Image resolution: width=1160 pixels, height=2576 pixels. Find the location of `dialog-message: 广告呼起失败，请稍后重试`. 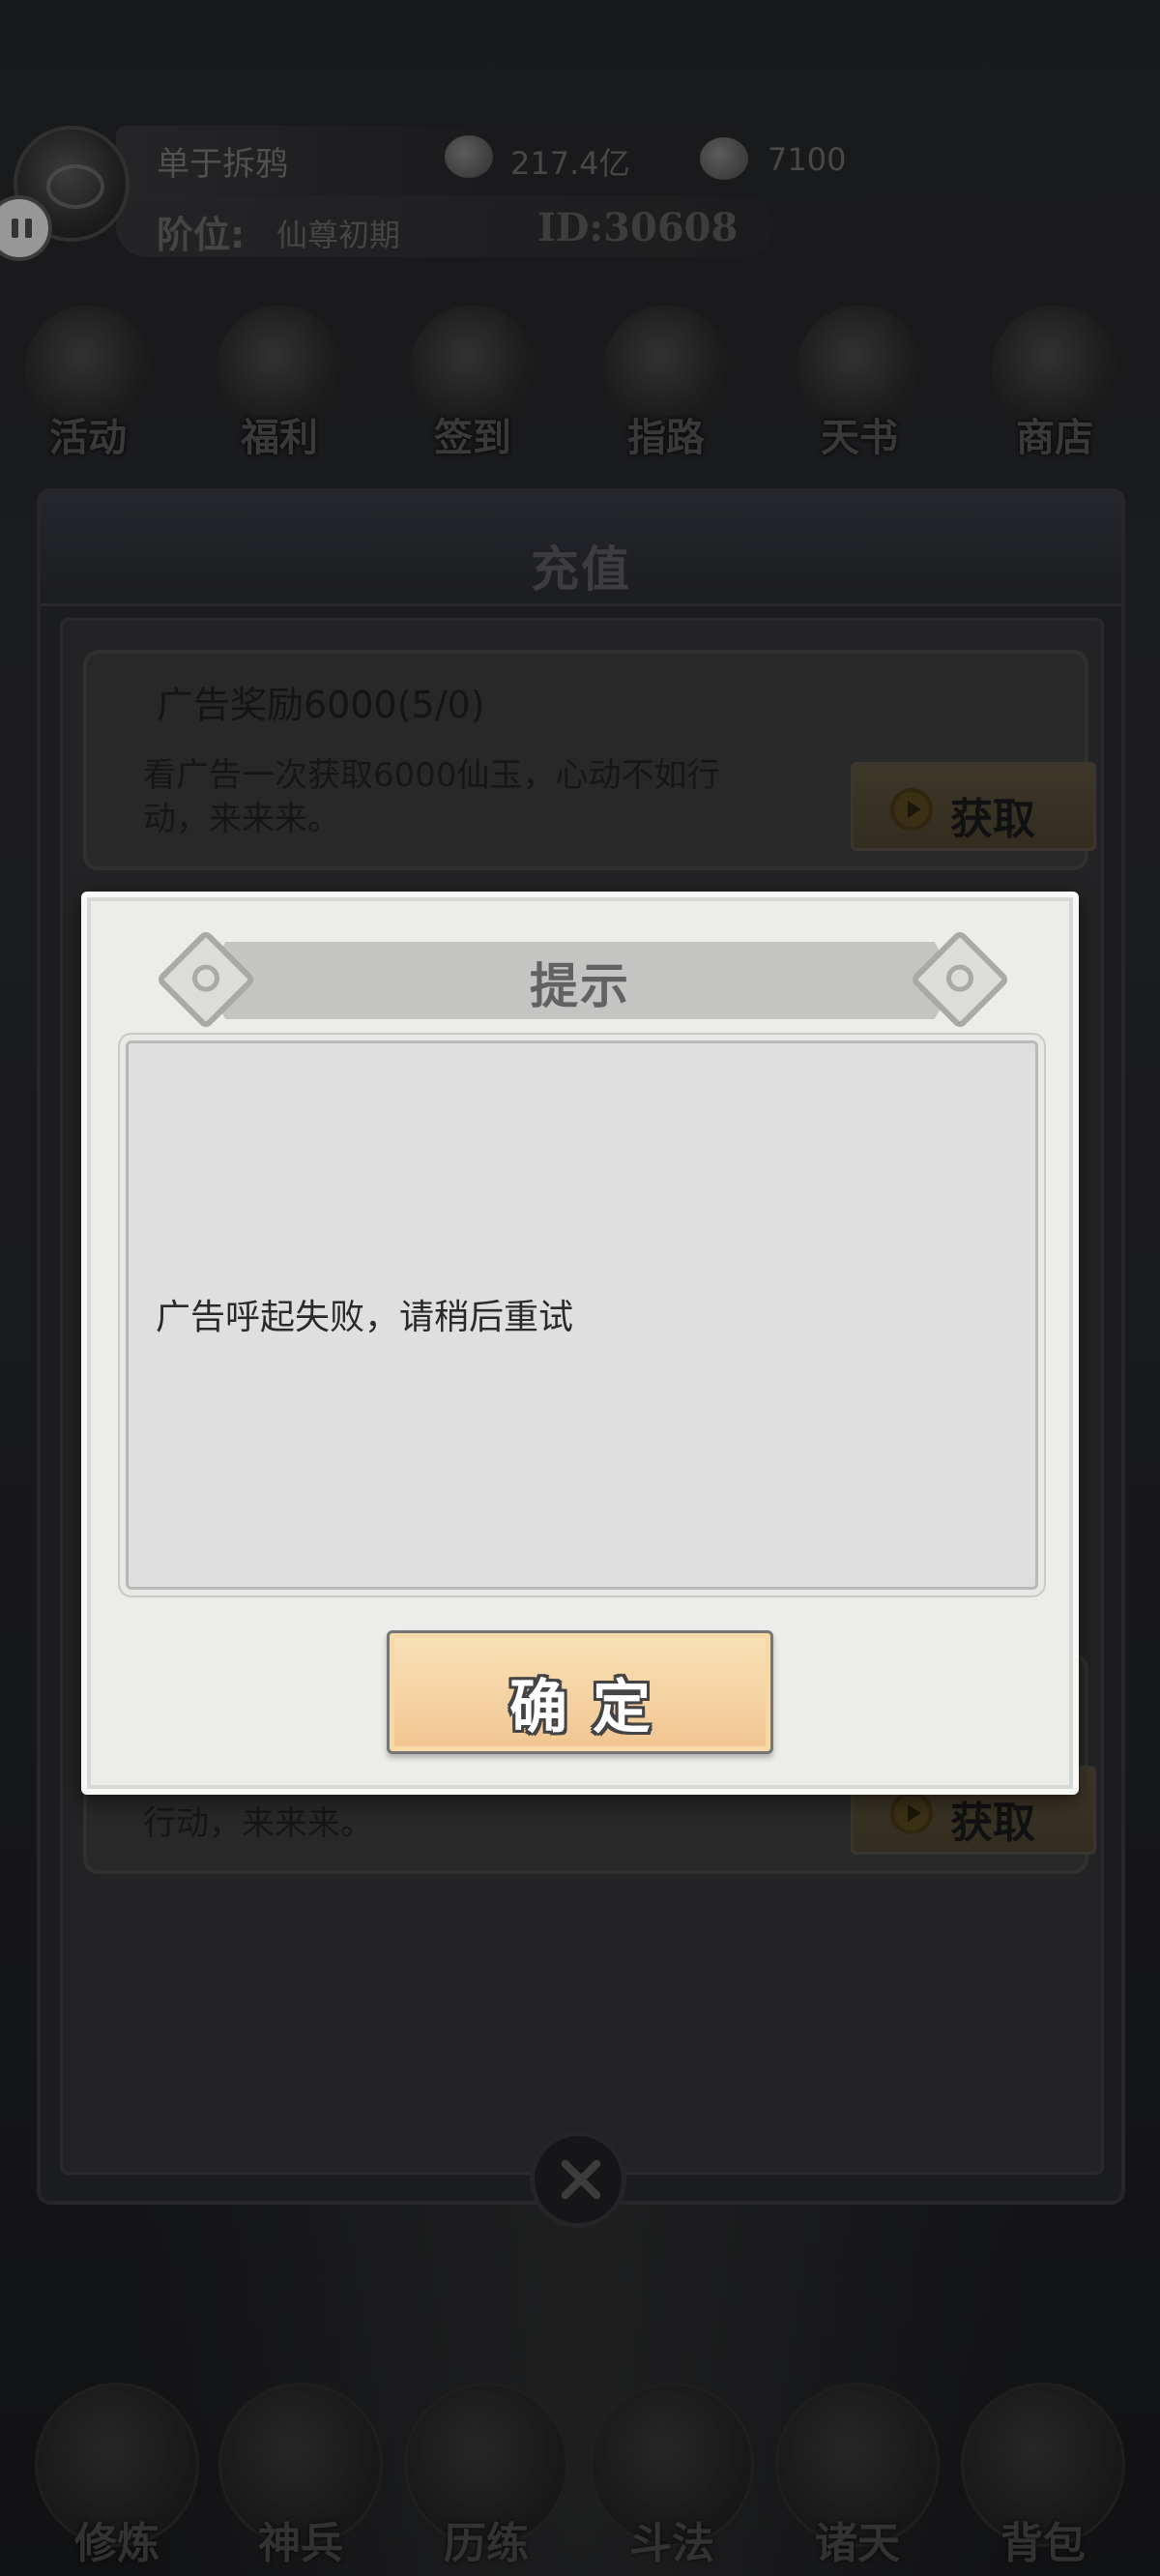

dialog-message: 广告呼起失败，请稍后重试 is located at coordinates (365, 1317).